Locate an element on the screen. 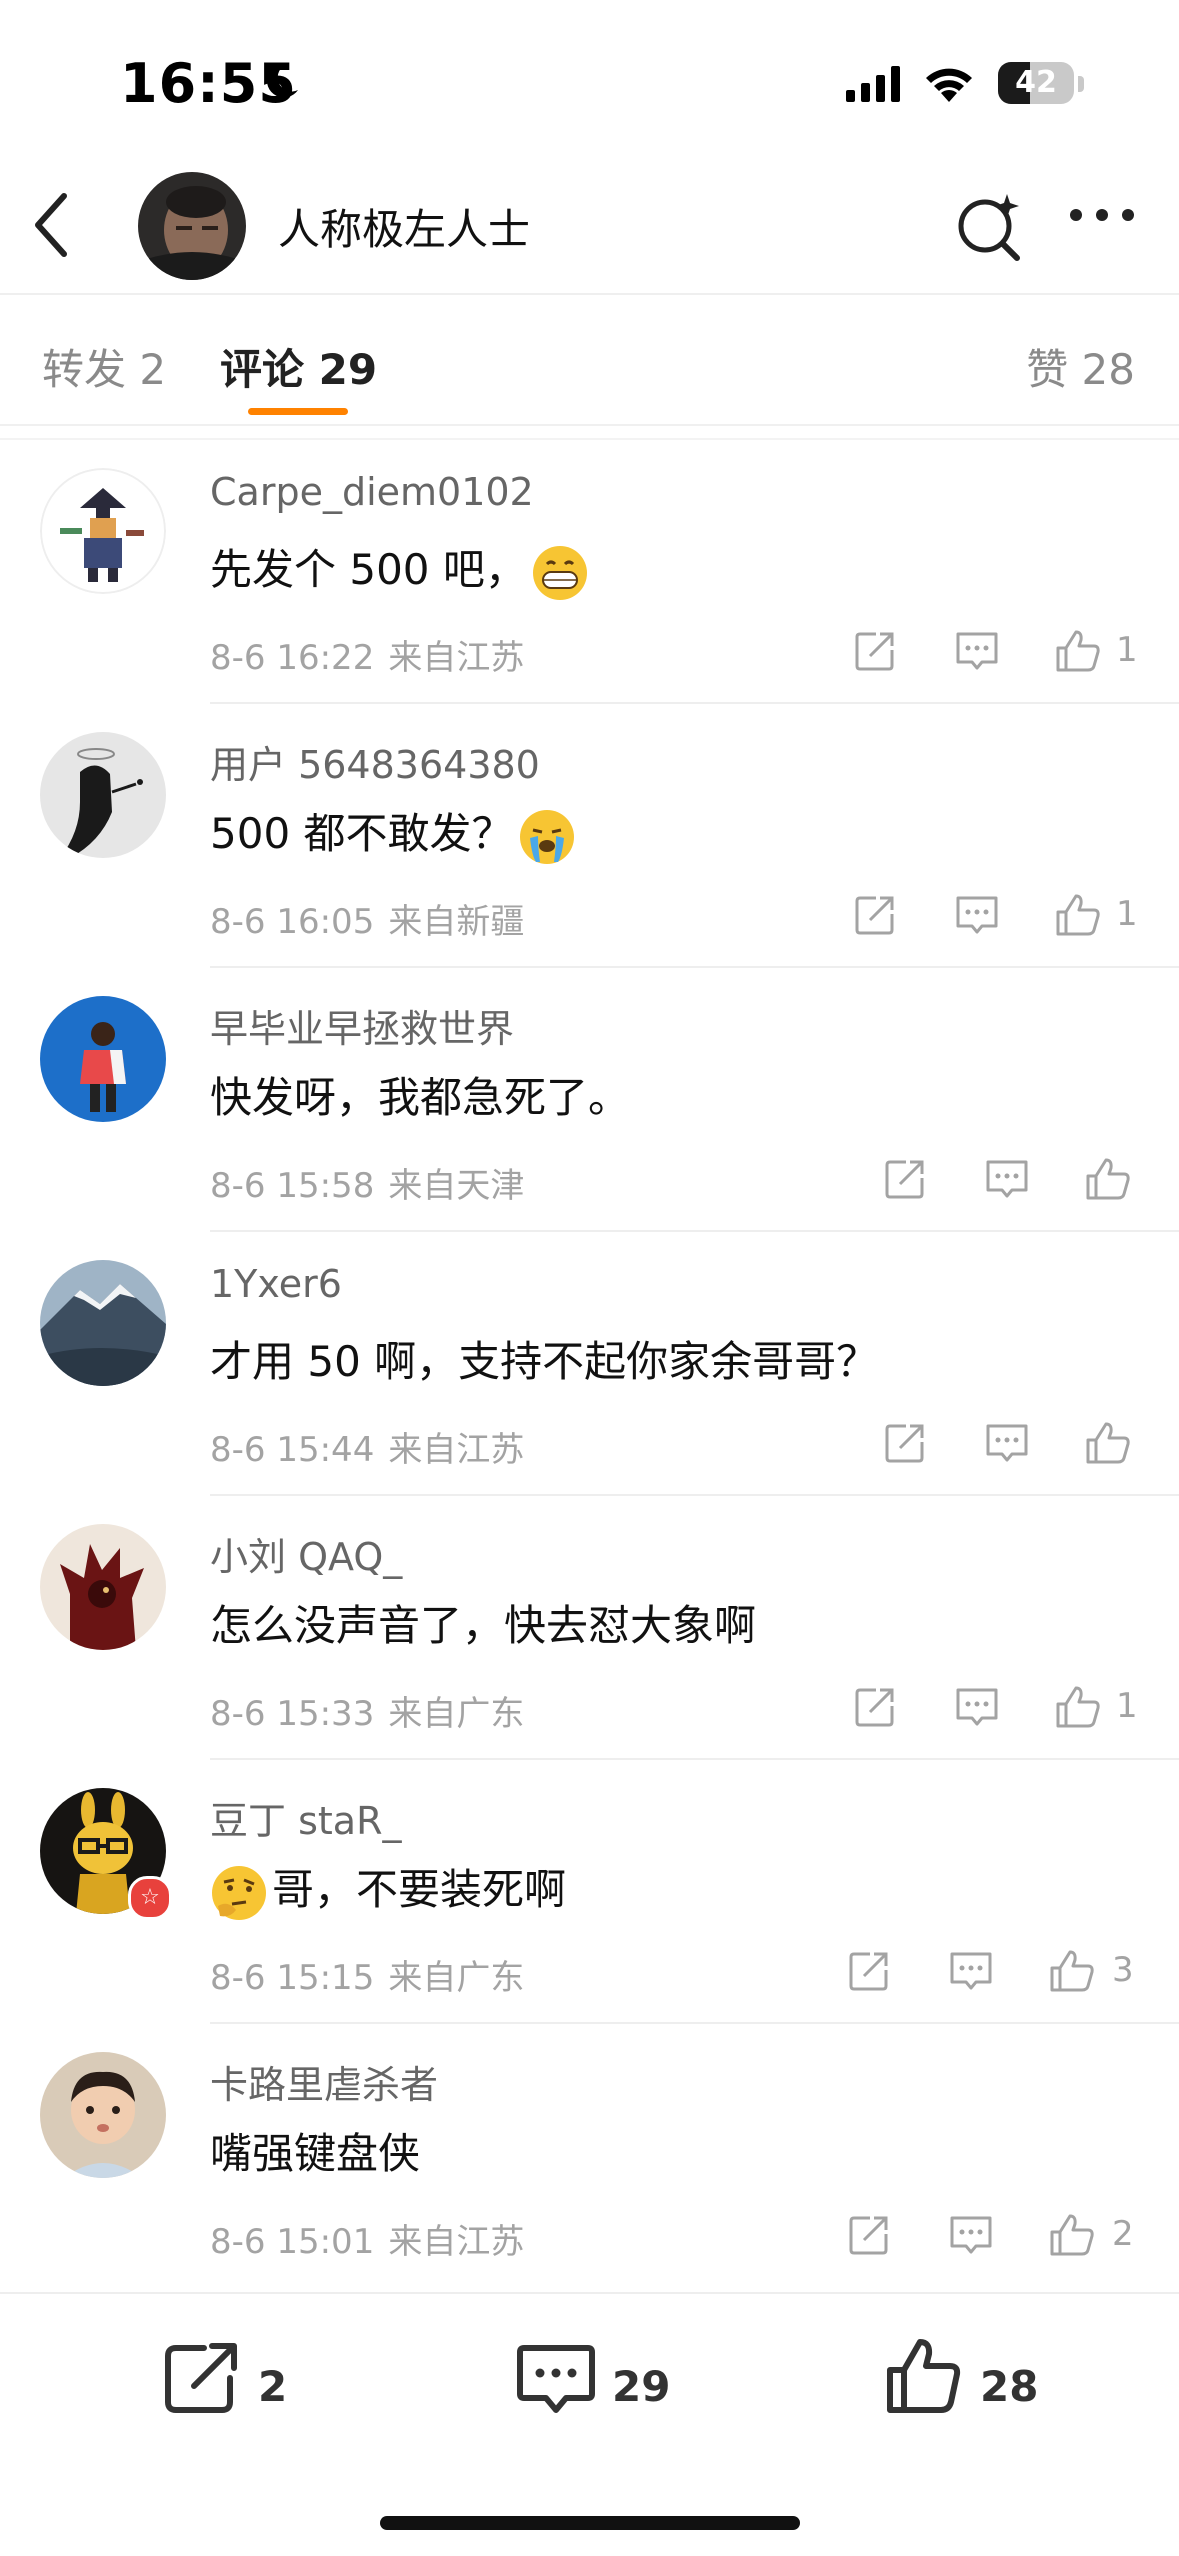 The image size is (1179, 2556). commenter-name: Carpe_diem0102 is located at coordinates (372, 492).